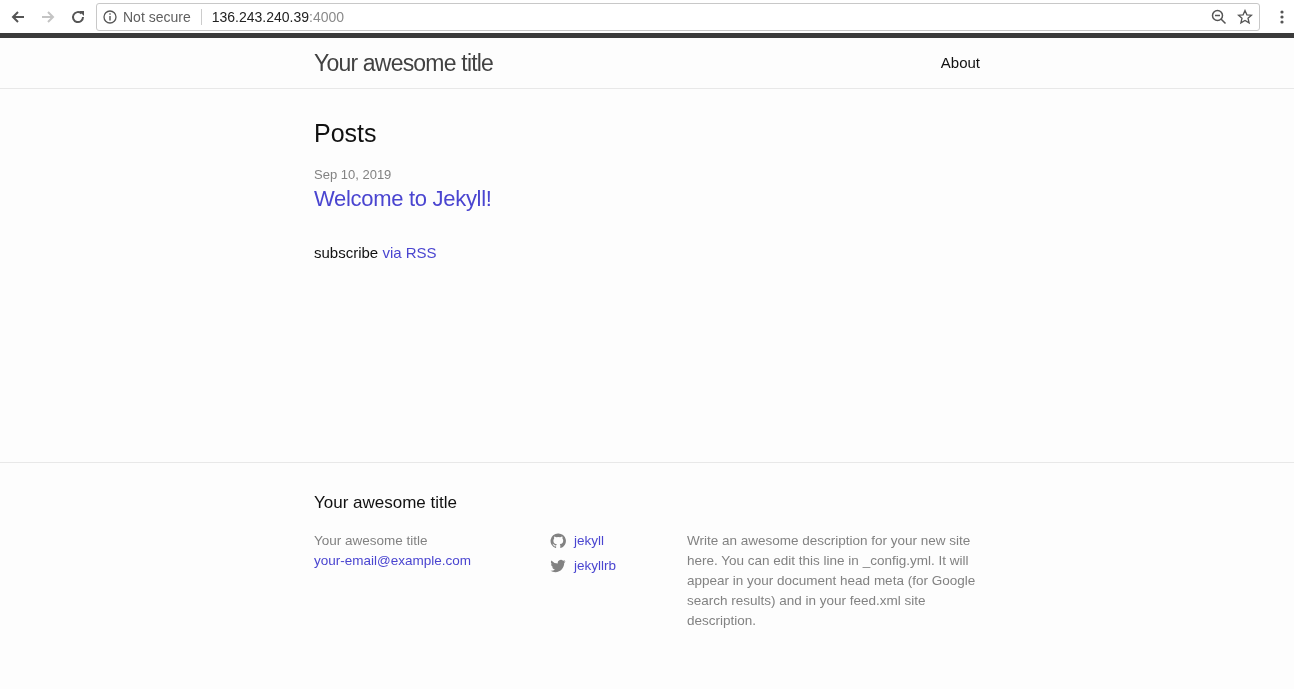 The height and width of the screenshot is (689, 1294). I want to click on security-label: Not secure, so click(157, 16).